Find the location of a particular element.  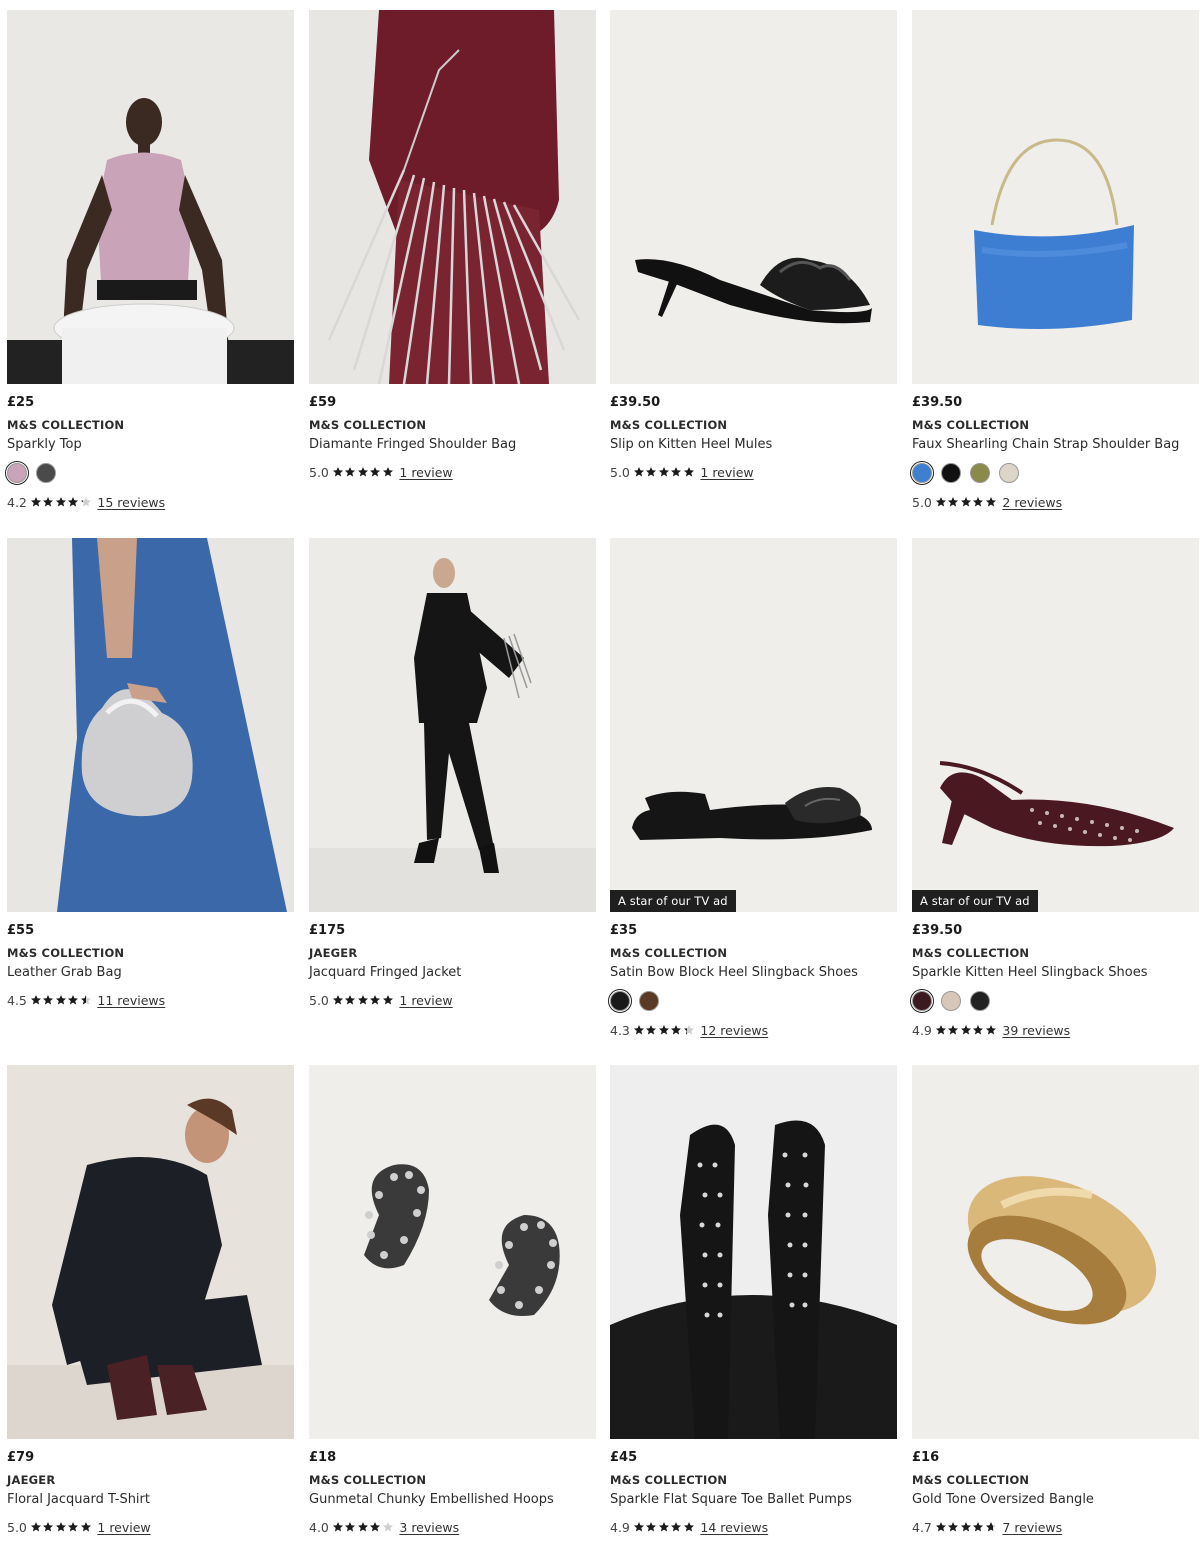

product-name: Diamante Fringed Shoulder Bag is located at coordinates (452, 445).